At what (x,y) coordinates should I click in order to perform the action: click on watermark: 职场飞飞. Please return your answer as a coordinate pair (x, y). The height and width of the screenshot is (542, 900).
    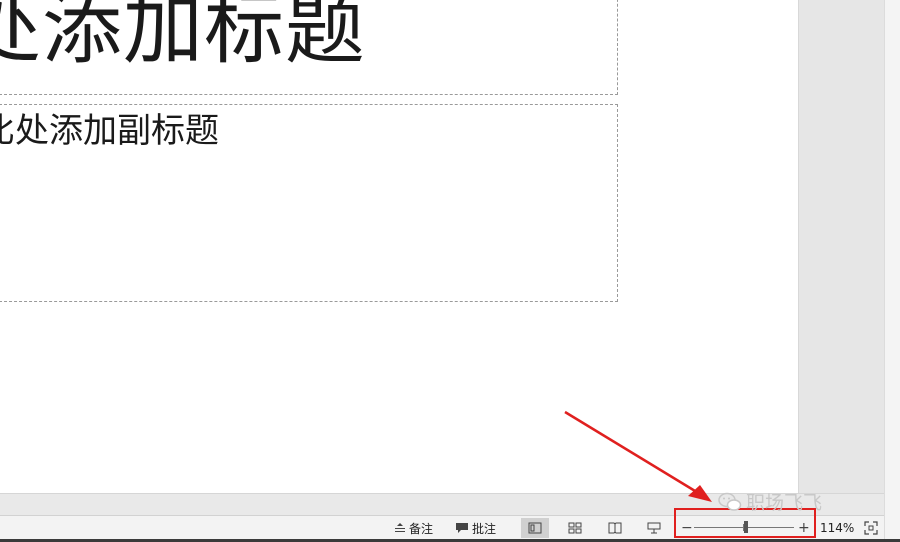
    Looking at the image, I should click on (770, 501).